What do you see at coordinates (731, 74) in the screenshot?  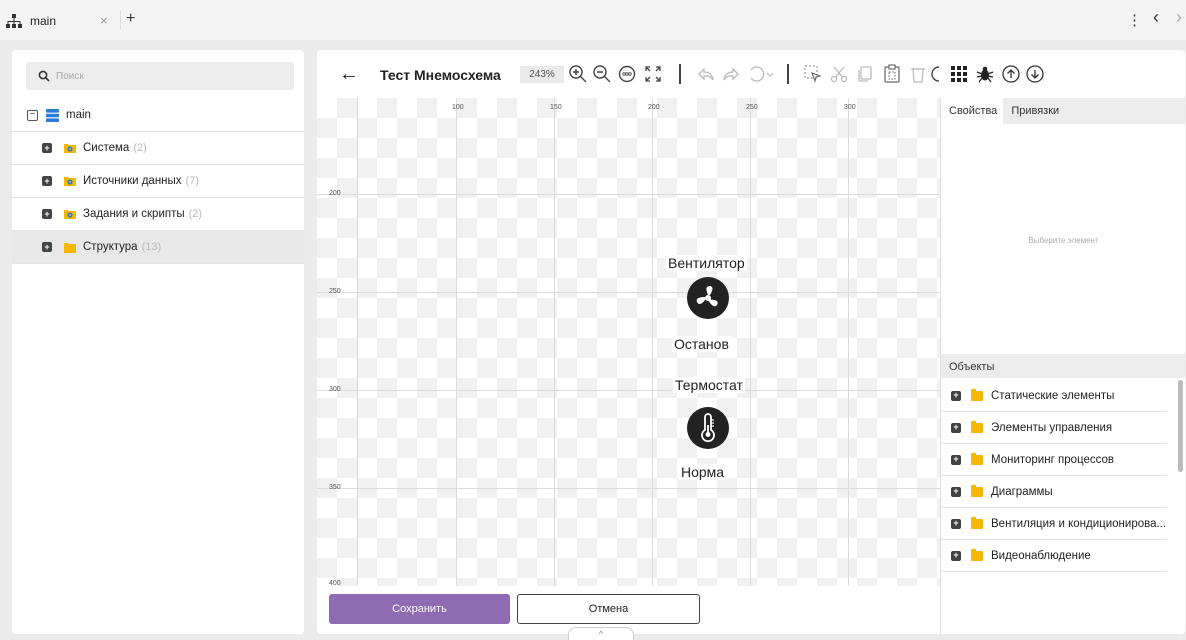 I see `redo-icon` at bounding box center [731, 74].